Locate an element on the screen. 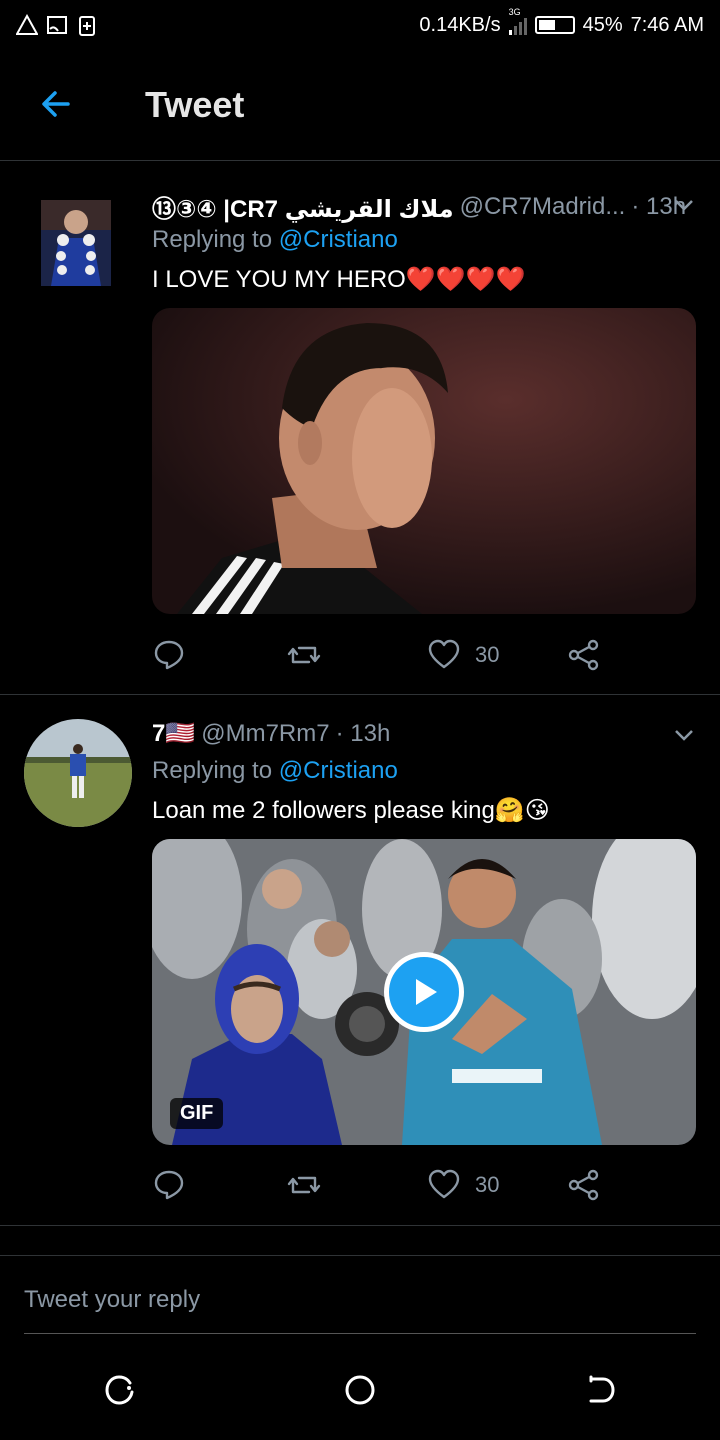 The width and height of the screenshot is (720, 1440). gif-badge: GIF is located at coordinates (197, 1113).